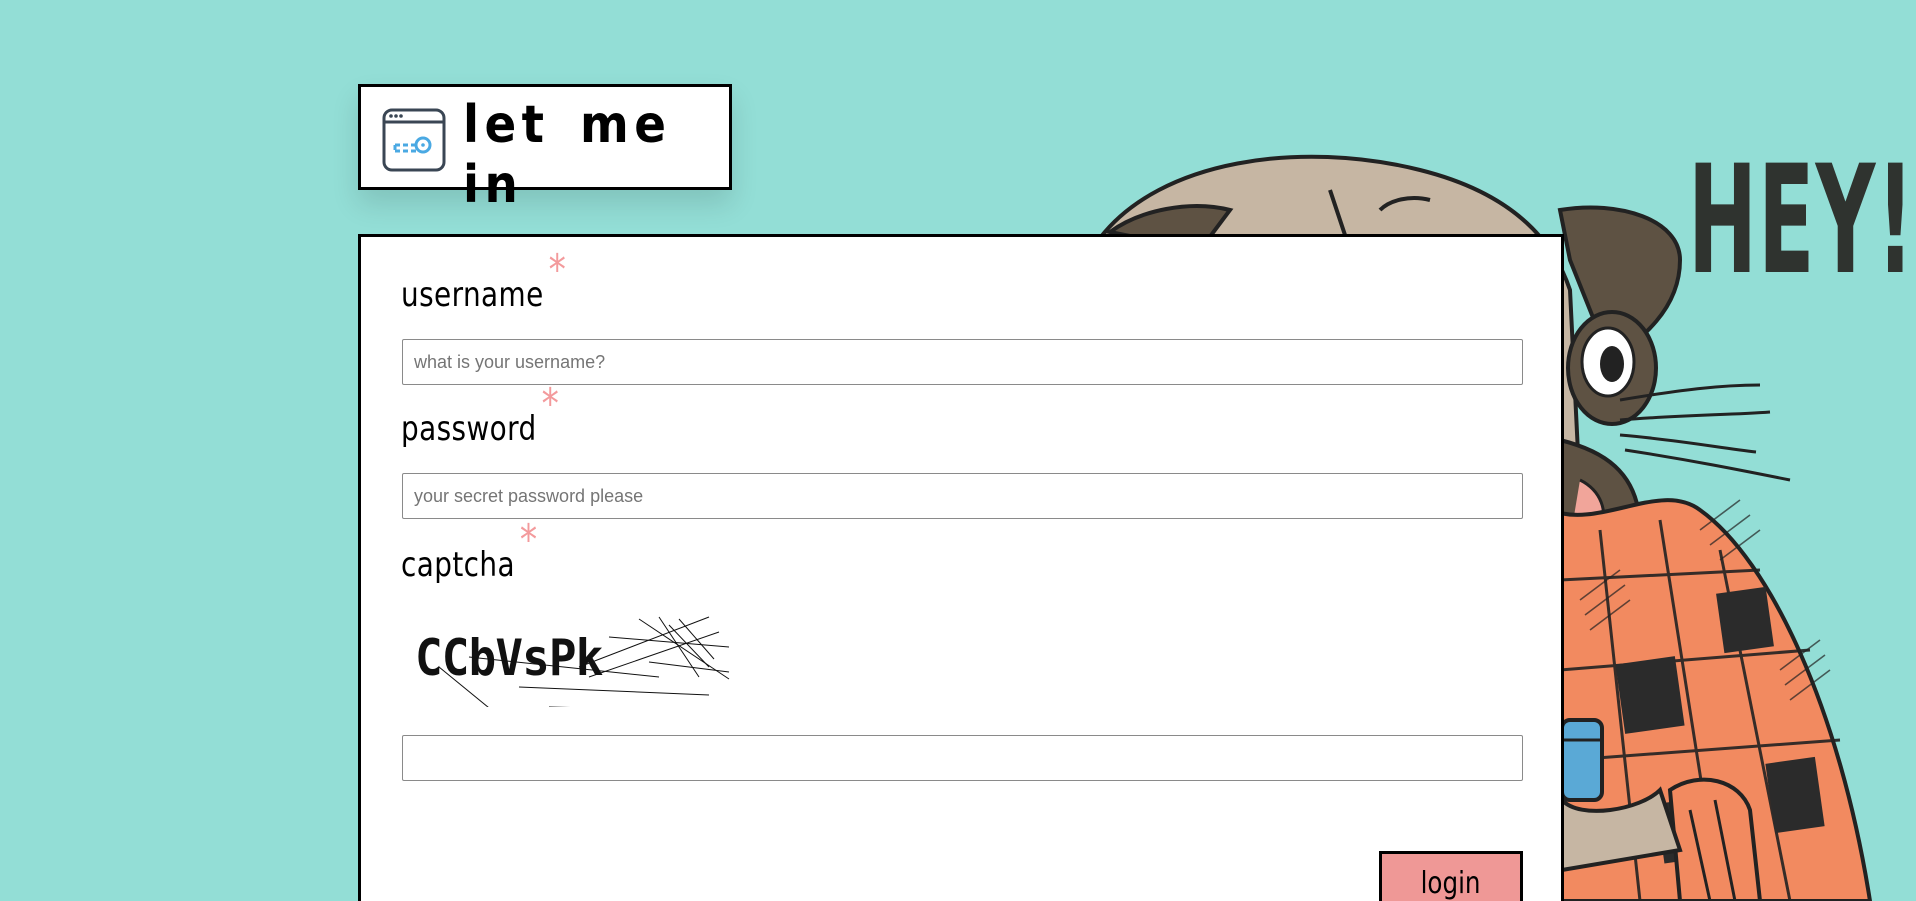 The image size is (1916, 901). Describe the element at coordinates (567, 155) in the screenshot. I see `site-title: let me in` at that location.